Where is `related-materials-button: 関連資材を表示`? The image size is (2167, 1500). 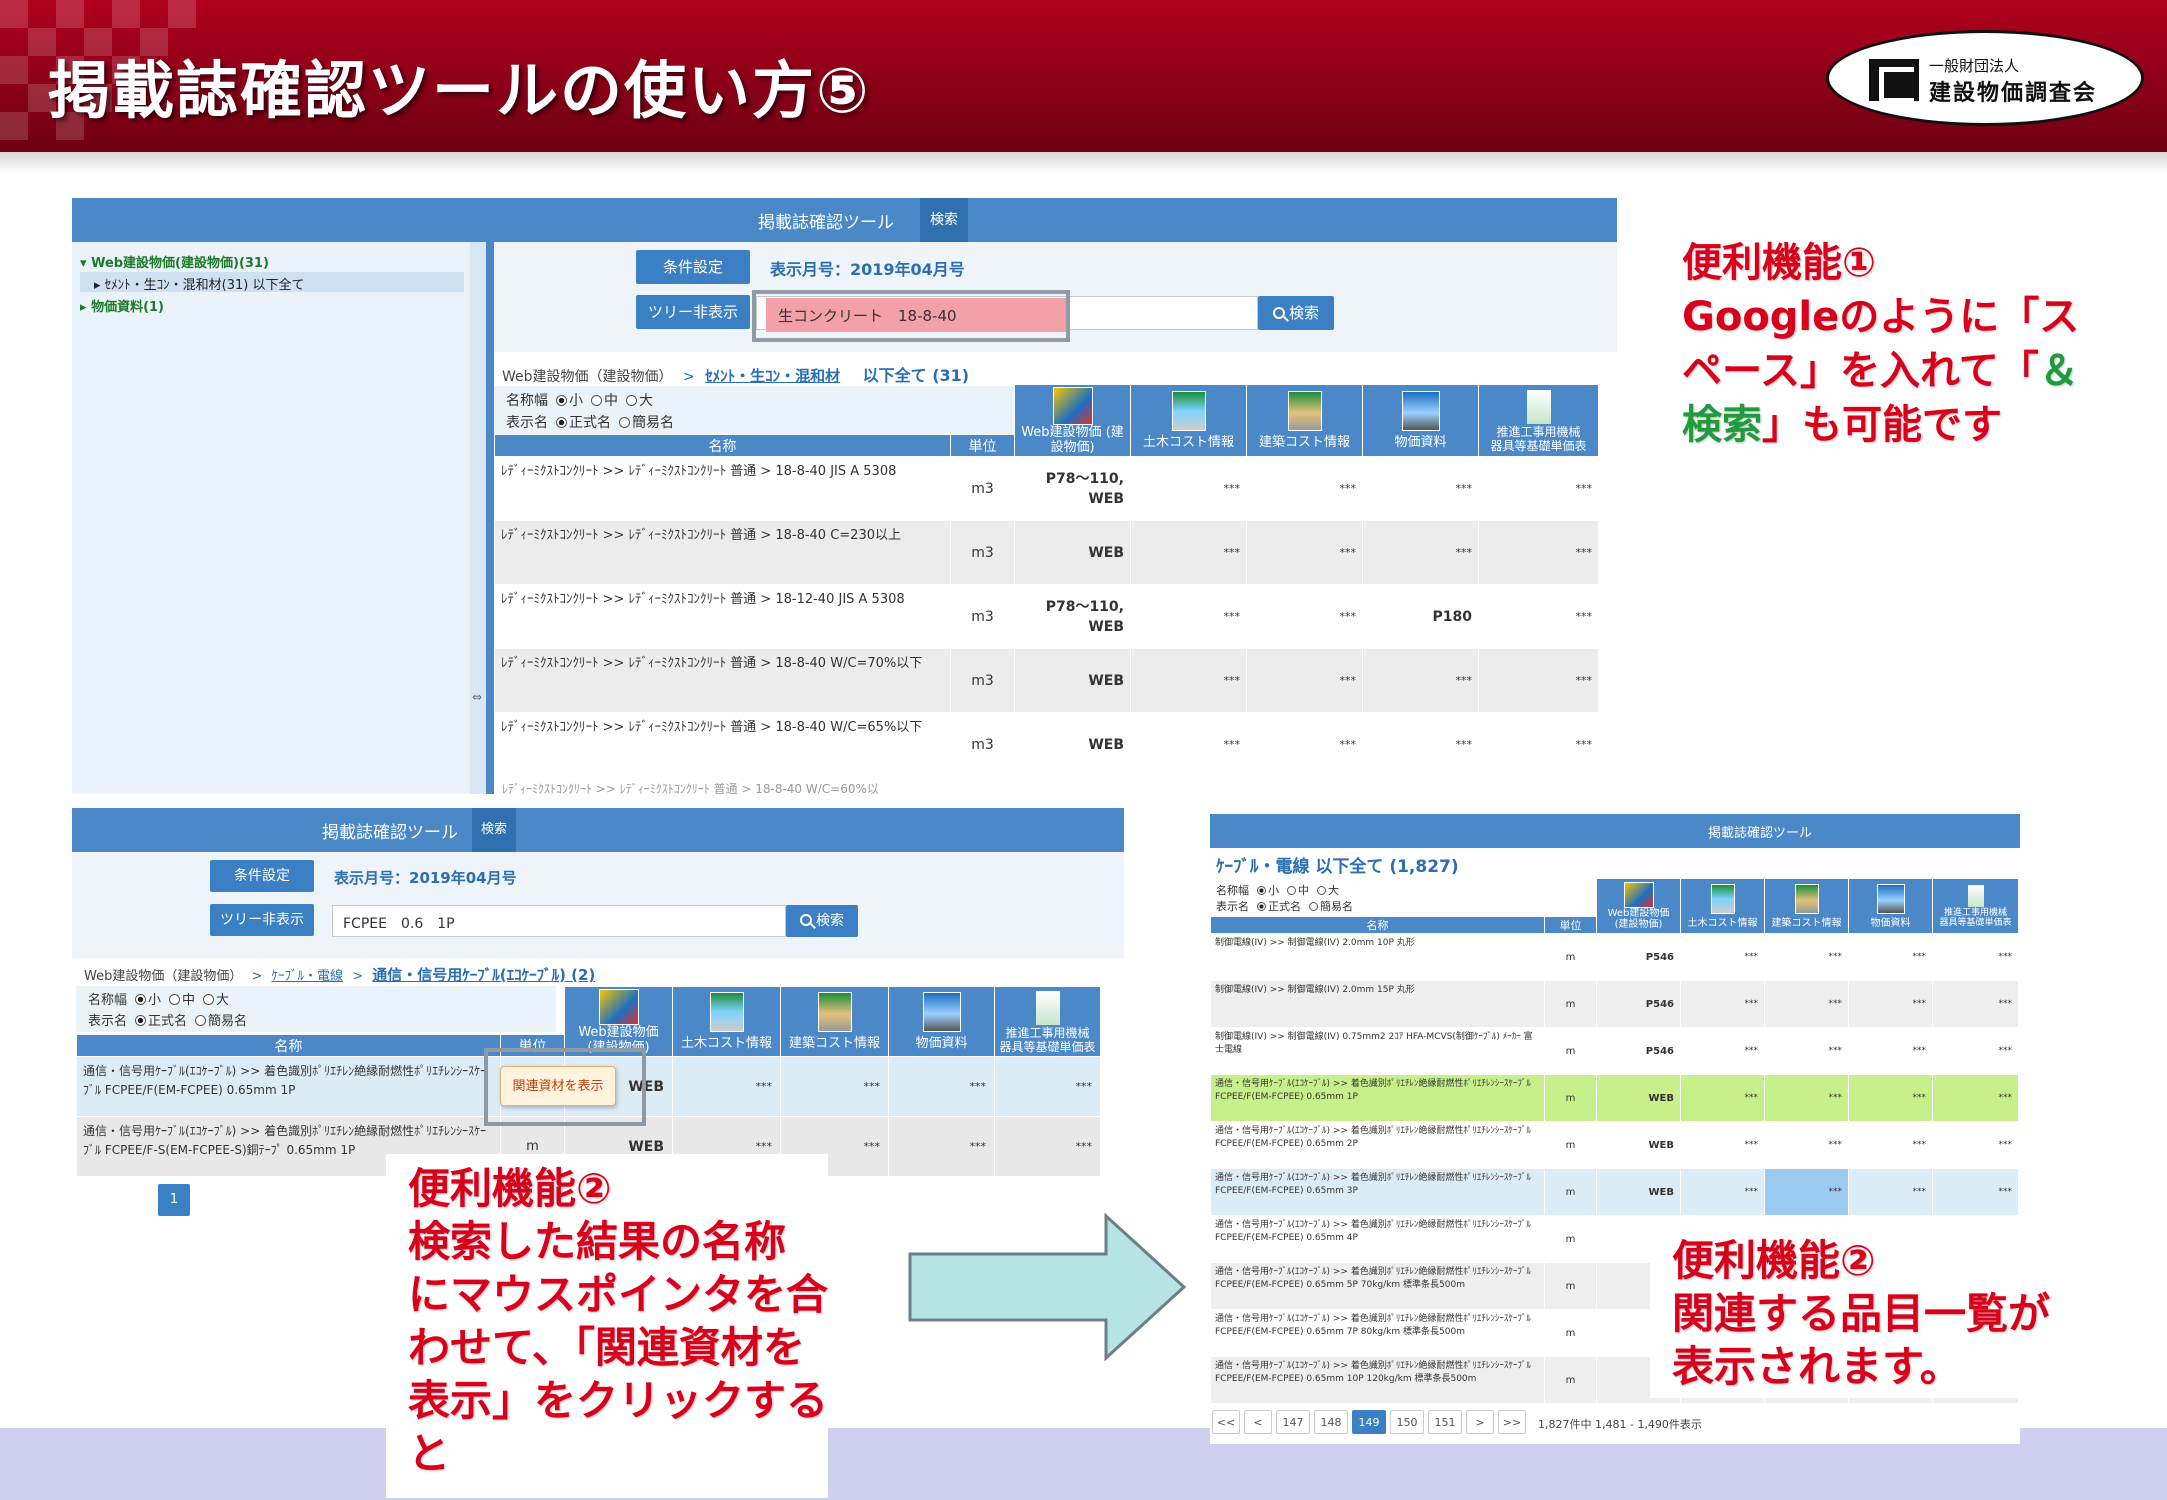 related-materials-button: 関連資材を表示 is located at coordinates (558, 1086).